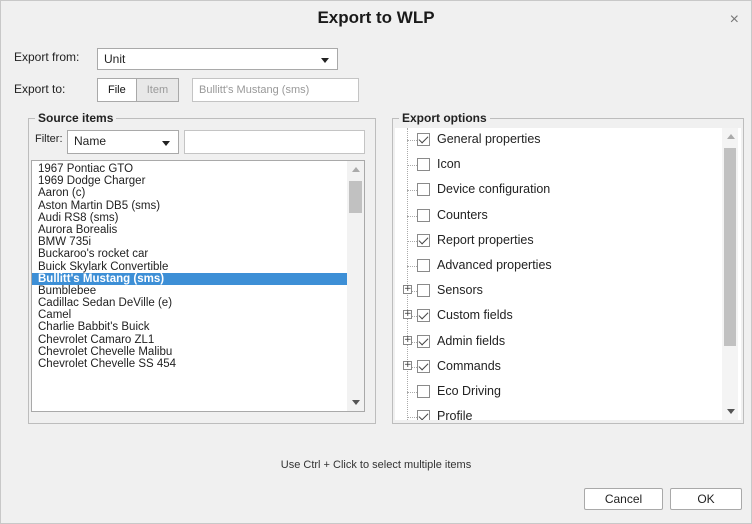  Describe the element at coordinates (455, 414) in the screenshot. I see `option-label: Profile` at that location.